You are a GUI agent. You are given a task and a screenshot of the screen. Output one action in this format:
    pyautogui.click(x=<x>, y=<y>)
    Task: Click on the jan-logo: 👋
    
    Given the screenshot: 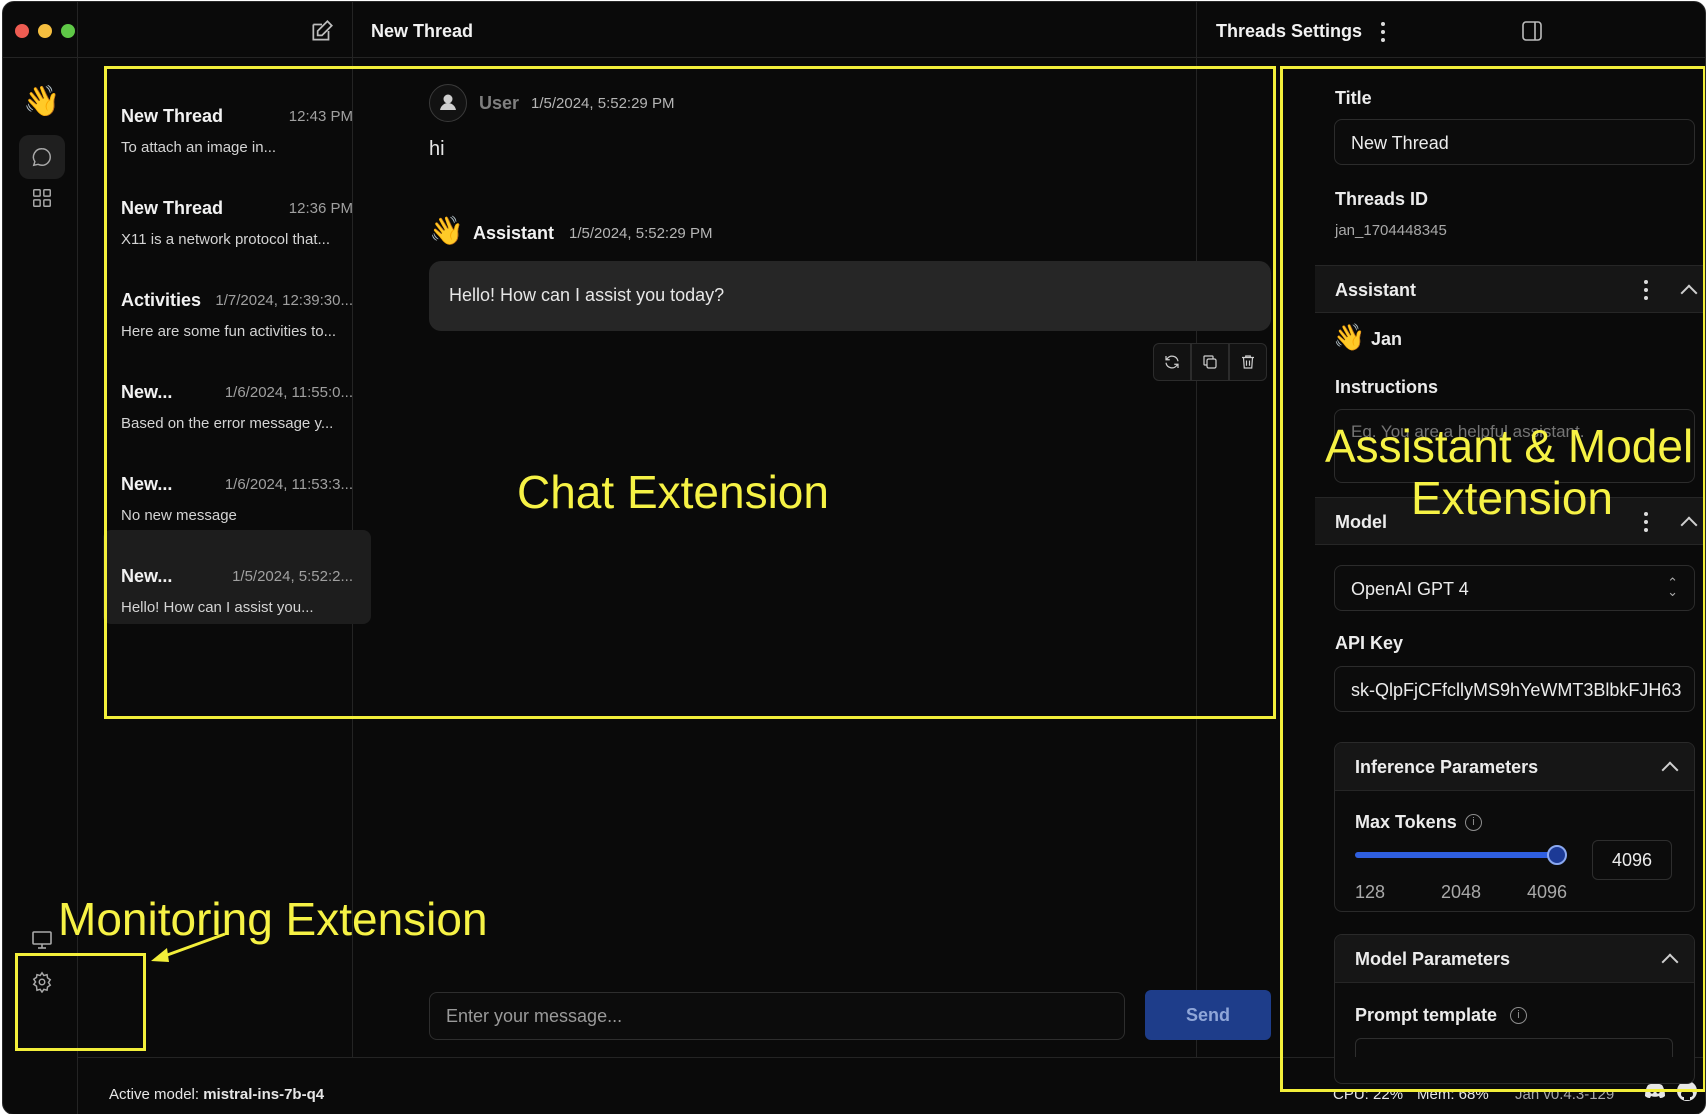 What is the action you would take?
    pyautogui.click(x=42, y=101)
    